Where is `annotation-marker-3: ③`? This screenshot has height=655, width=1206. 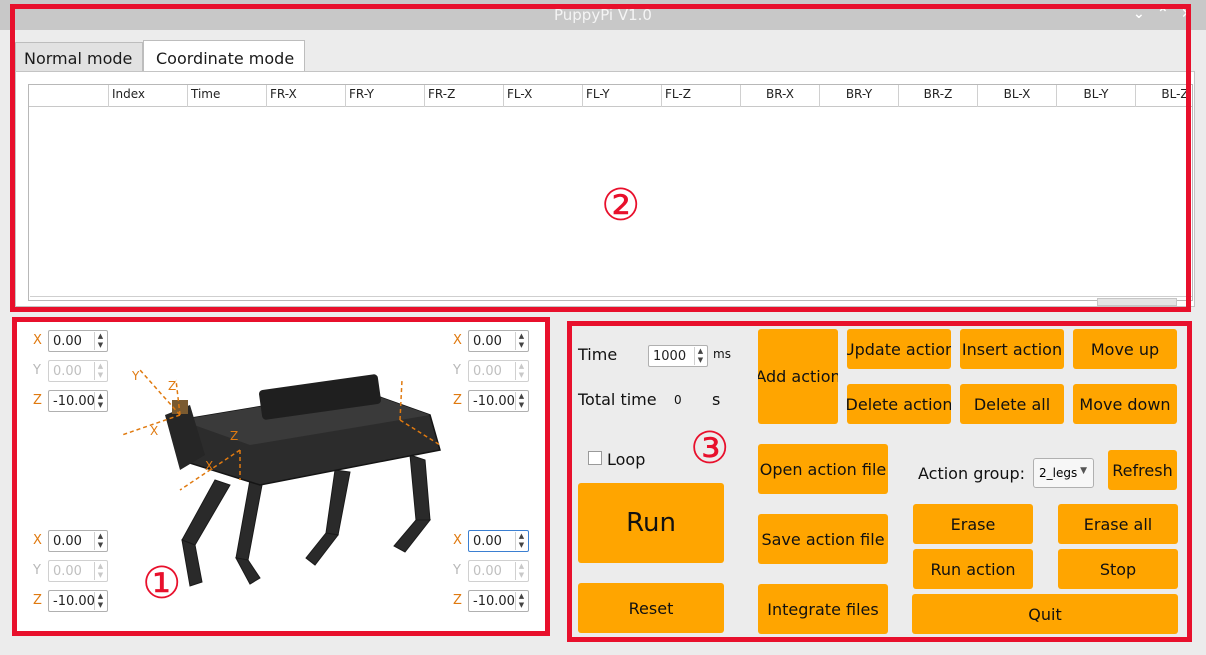
annotation-marker-3: ③ is located at coordinates (710, 448).